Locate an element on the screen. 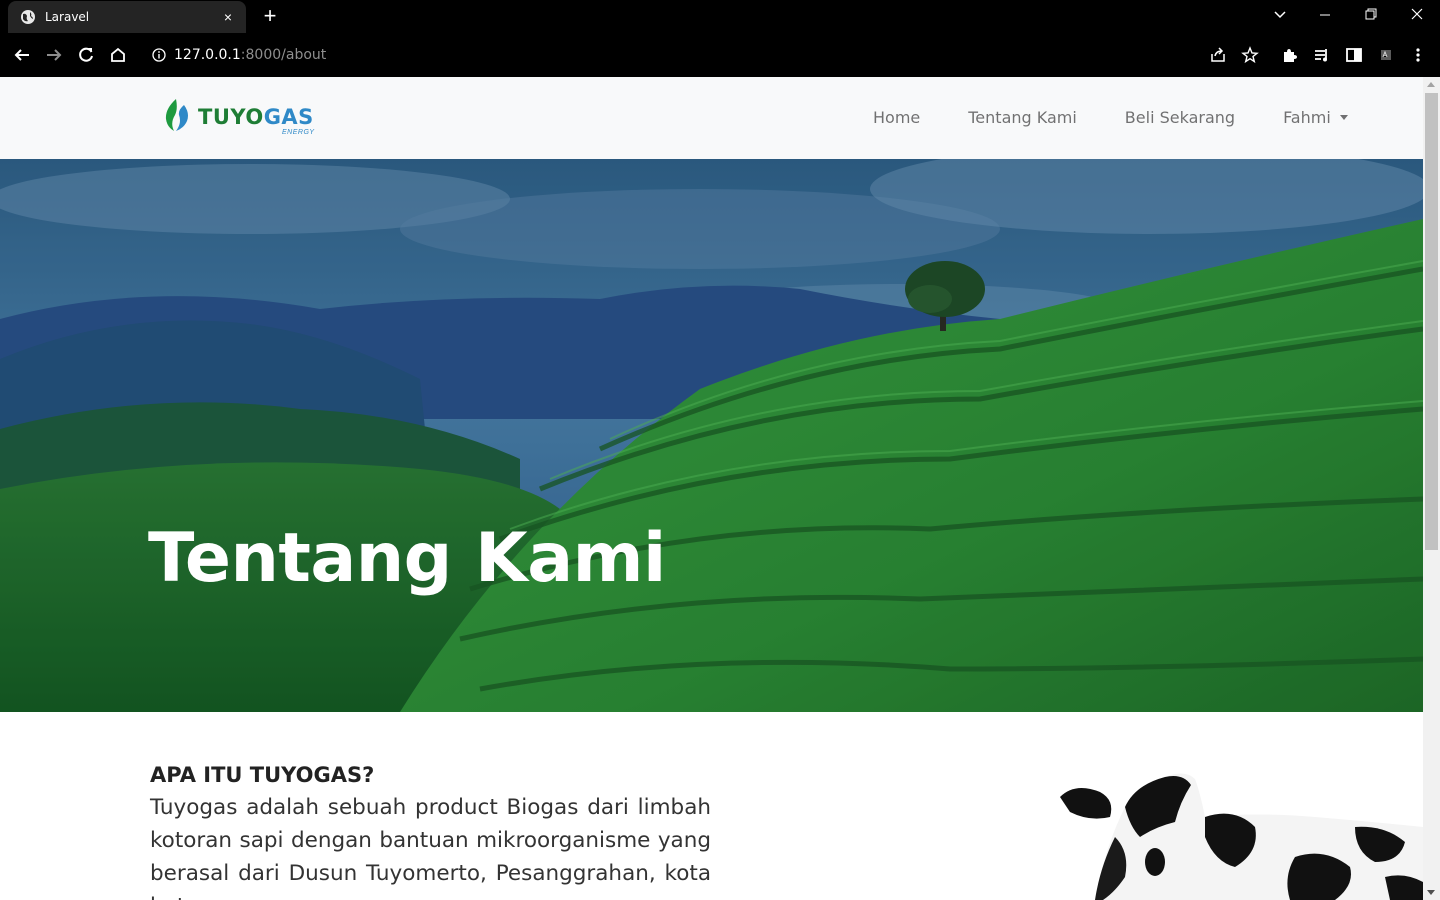 Image resolution: width=1440 pixels, height=900 pixels. scroll-up-arrow-icon is located at coordinates (1431, 84).